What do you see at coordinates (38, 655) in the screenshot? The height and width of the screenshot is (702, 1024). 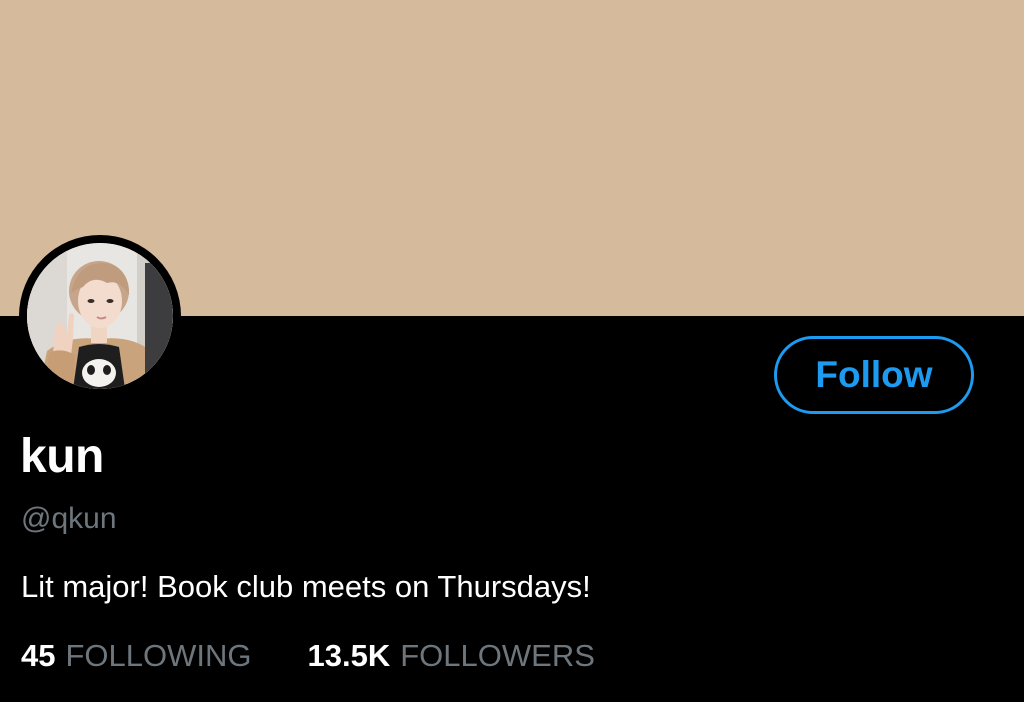 I see `following-count: 45` at bounding box center [38, 655].